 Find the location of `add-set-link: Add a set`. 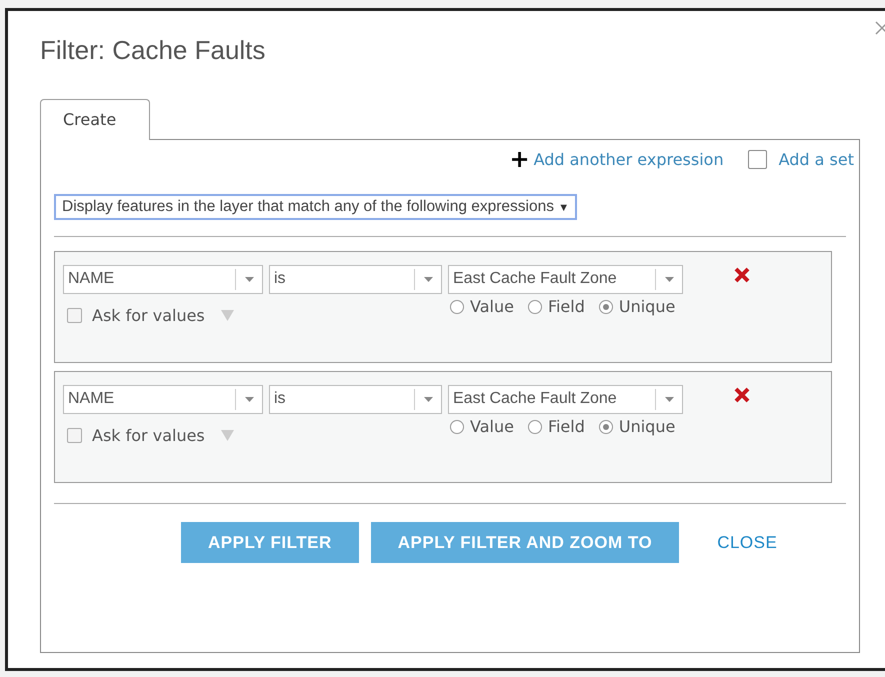

add-set-link: Add a set is located at coordinates (816, 159).